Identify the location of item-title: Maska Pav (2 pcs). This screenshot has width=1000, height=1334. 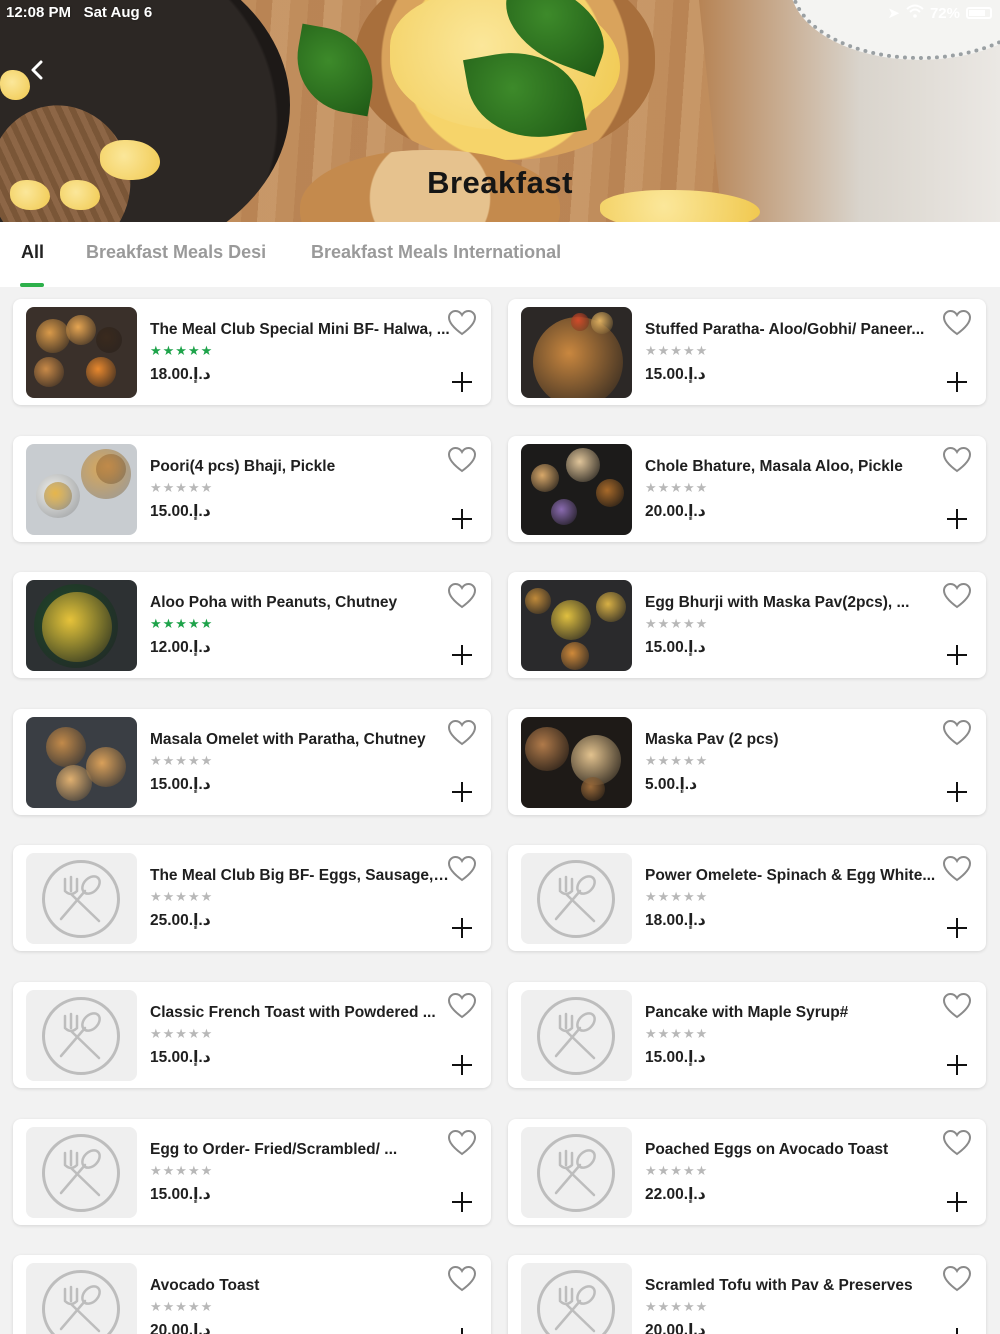
(712, 739).